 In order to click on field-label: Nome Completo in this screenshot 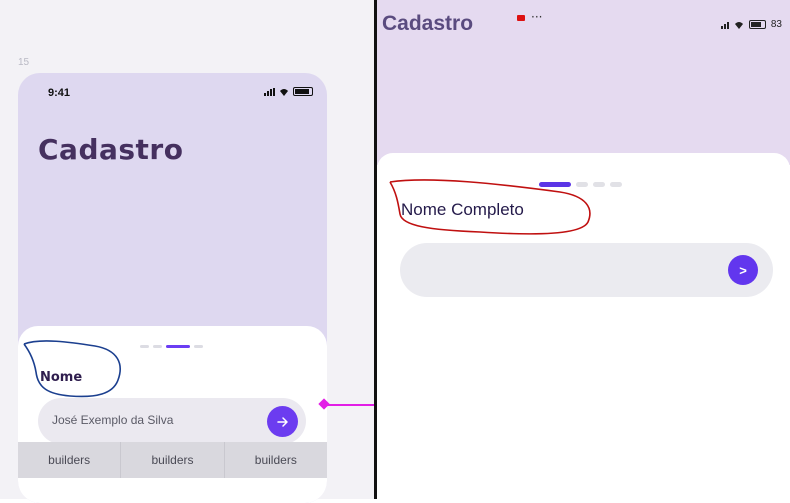, I will do `click(462, 209)`.